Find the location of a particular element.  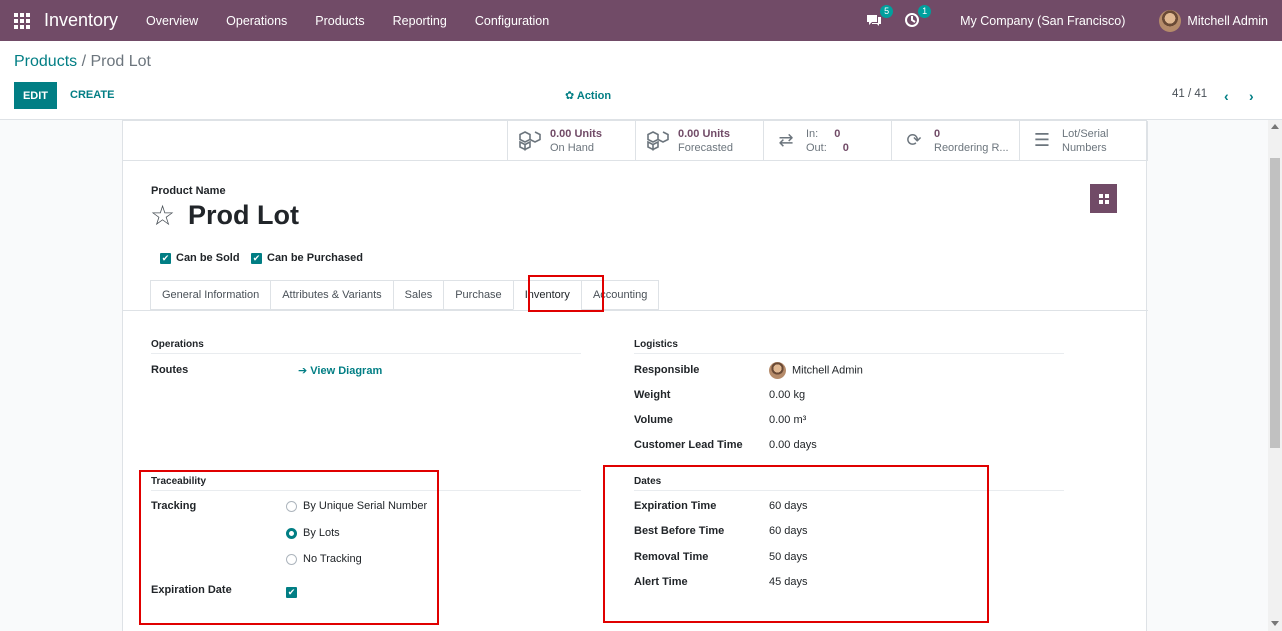

view-diagram-link: ➔ View Diagram is located at coordinates (340, 370).